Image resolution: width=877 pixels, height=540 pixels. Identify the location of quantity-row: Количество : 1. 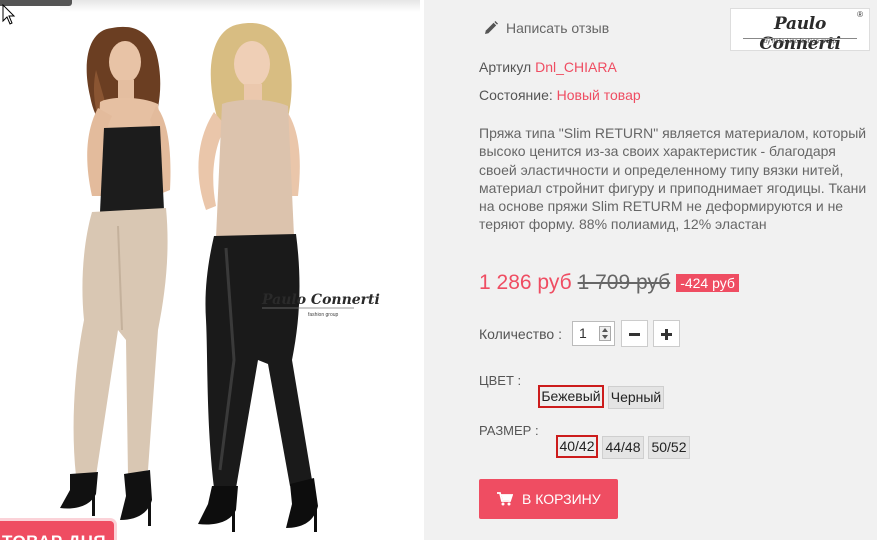
(579, 333).